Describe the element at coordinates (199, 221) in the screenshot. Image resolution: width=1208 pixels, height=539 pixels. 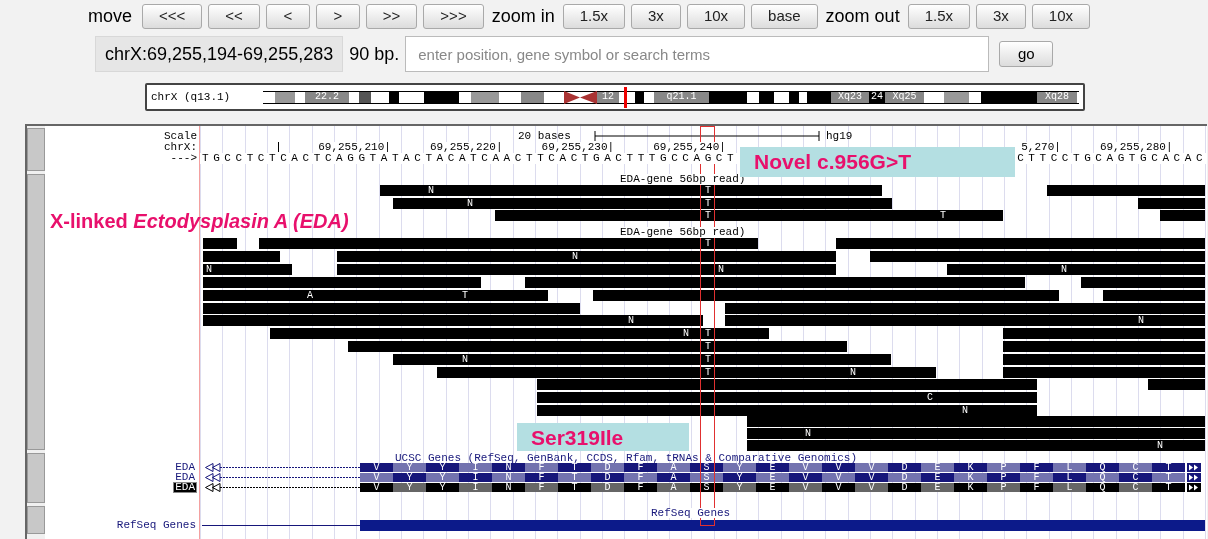
I see `annotation-label: X-linked Ectodysplasin A (EDA)` at that location.